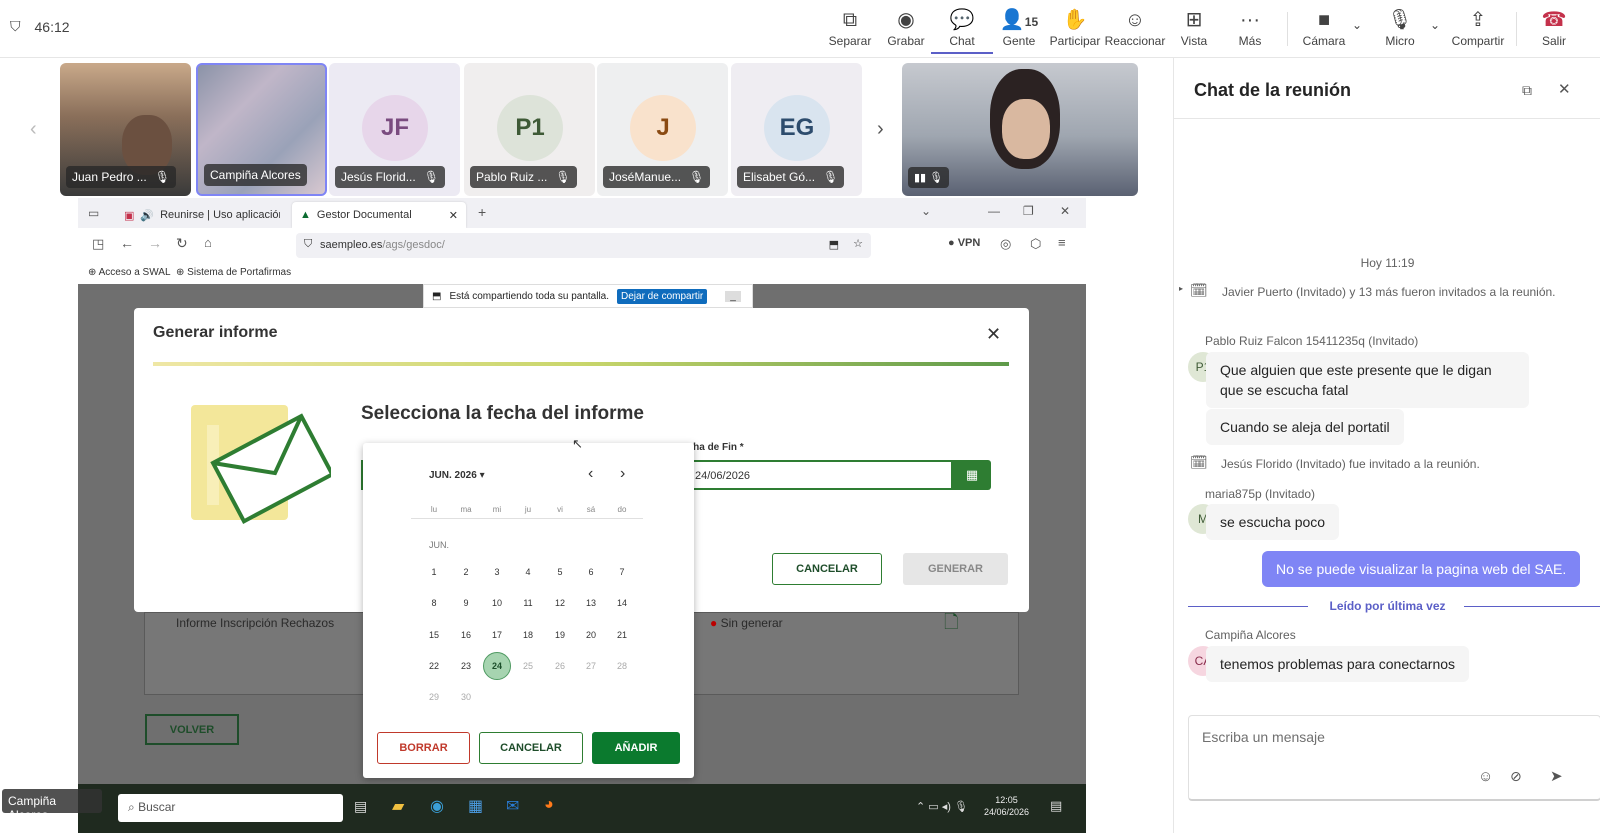 The image size is (1600, 833). Describe the element at coordinates (1135, 30) in the screenshot. I see `react-button: ☺ Reaccionar` at that location.